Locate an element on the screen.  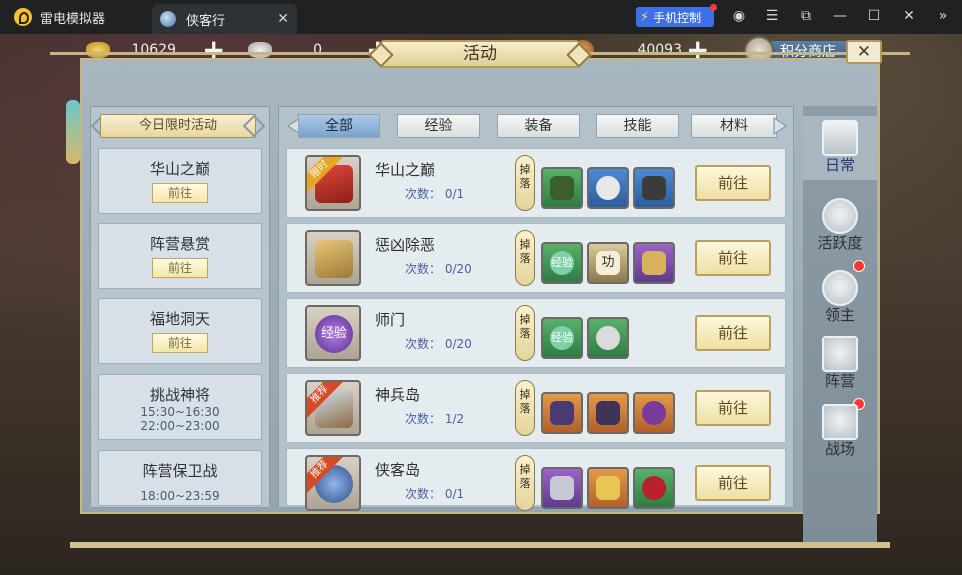
game-tab-icon is located at coordinates (168, 19).